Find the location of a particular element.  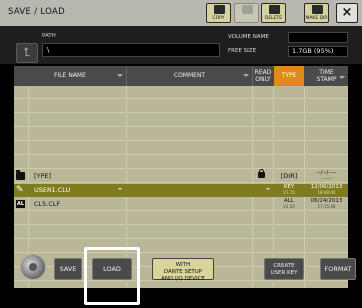

file-row: [YPE] [DIR] --/--/---- --:--:-- is located at coordinates (181, 176).